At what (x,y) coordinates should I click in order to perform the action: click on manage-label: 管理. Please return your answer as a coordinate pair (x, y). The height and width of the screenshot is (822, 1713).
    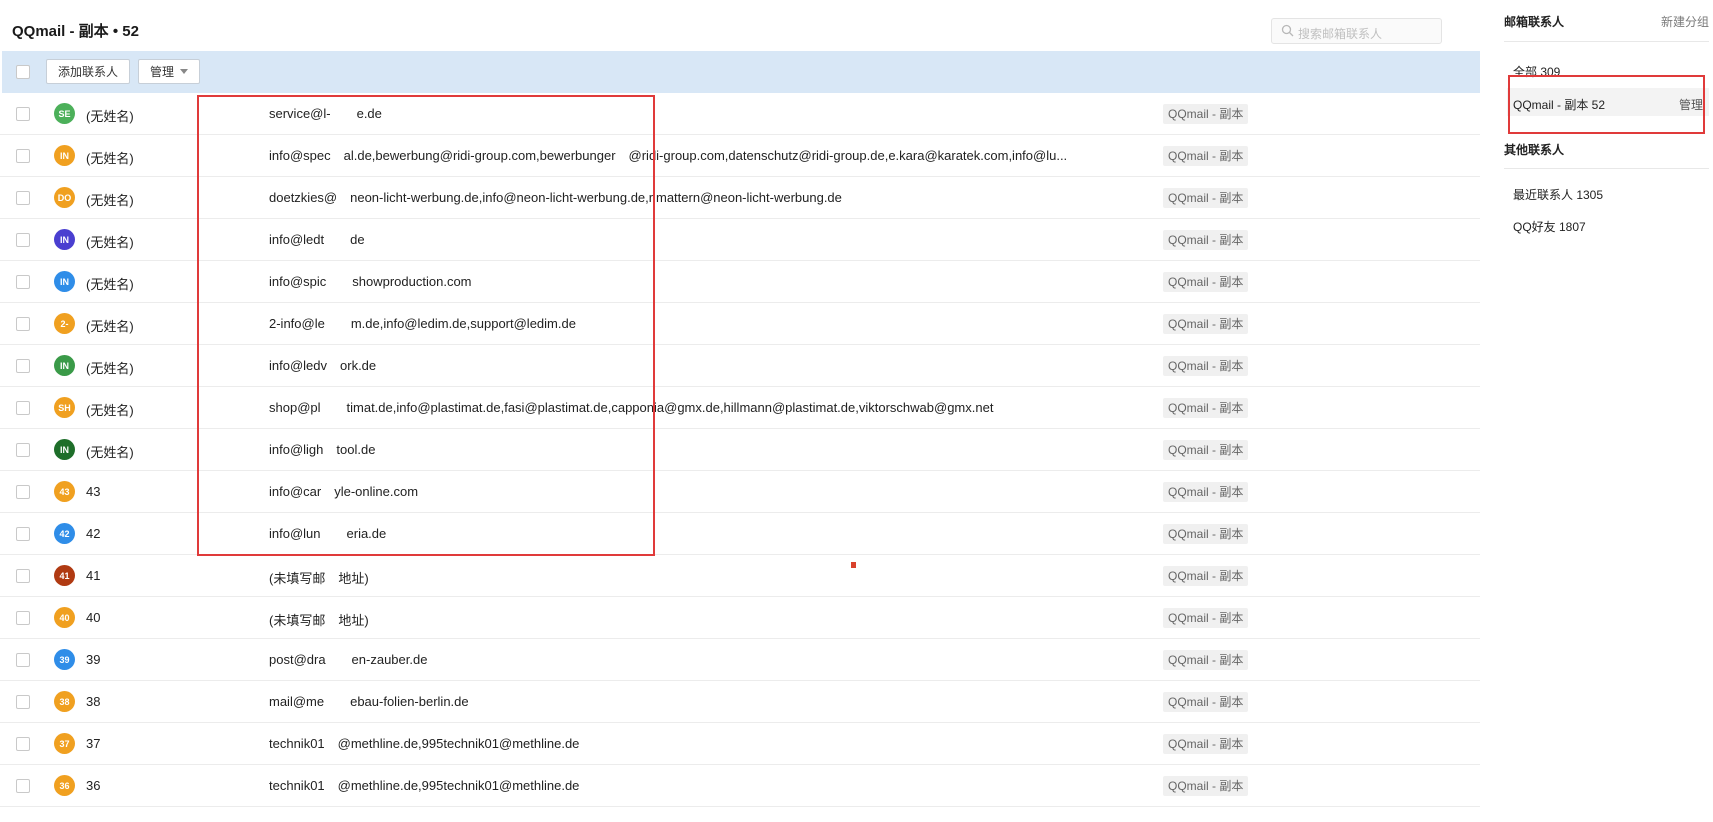
    Looking at the image, I should click on (162, 72).